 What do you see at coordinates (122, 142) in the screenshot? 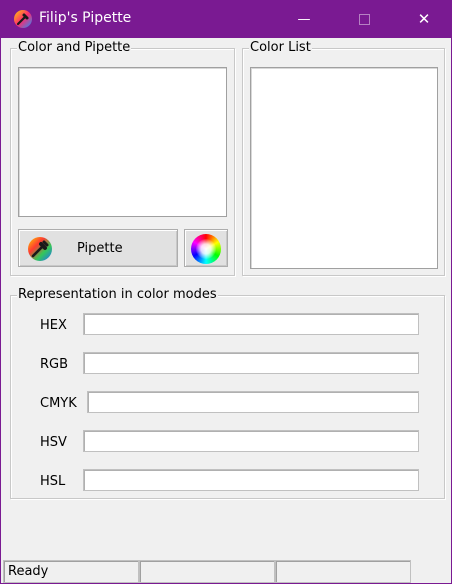
I see `color-preview-panel` at bounding box center [122, 142].